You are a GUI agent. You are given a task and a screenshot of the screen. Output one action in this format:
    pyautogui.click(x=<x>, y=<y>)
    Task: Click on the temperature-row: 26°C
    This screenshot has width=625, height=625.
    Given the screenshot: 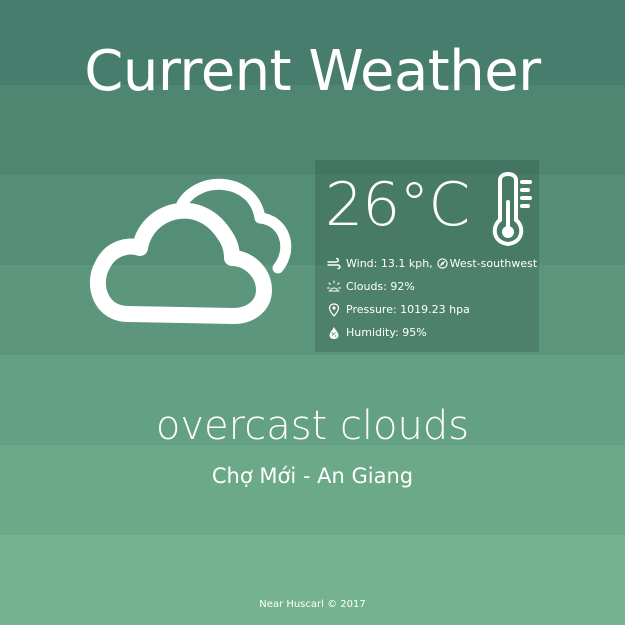 What is the action you would take?
    pyautogui.click(x=397, y=205)
    